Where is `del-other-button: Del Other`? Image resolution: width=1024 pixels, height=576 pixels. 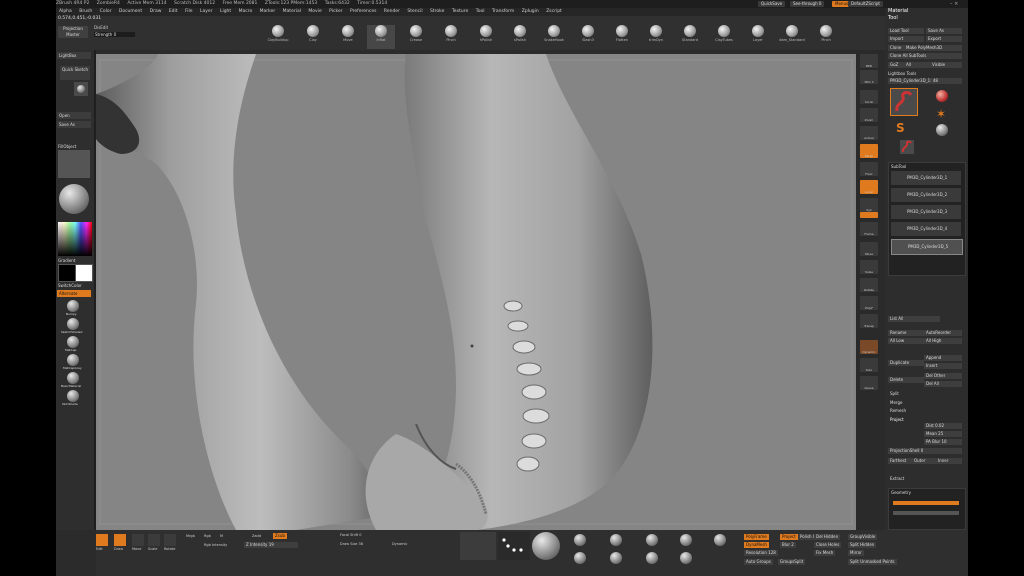 del-other-button: Del Other is located at coordinates (943, 376).